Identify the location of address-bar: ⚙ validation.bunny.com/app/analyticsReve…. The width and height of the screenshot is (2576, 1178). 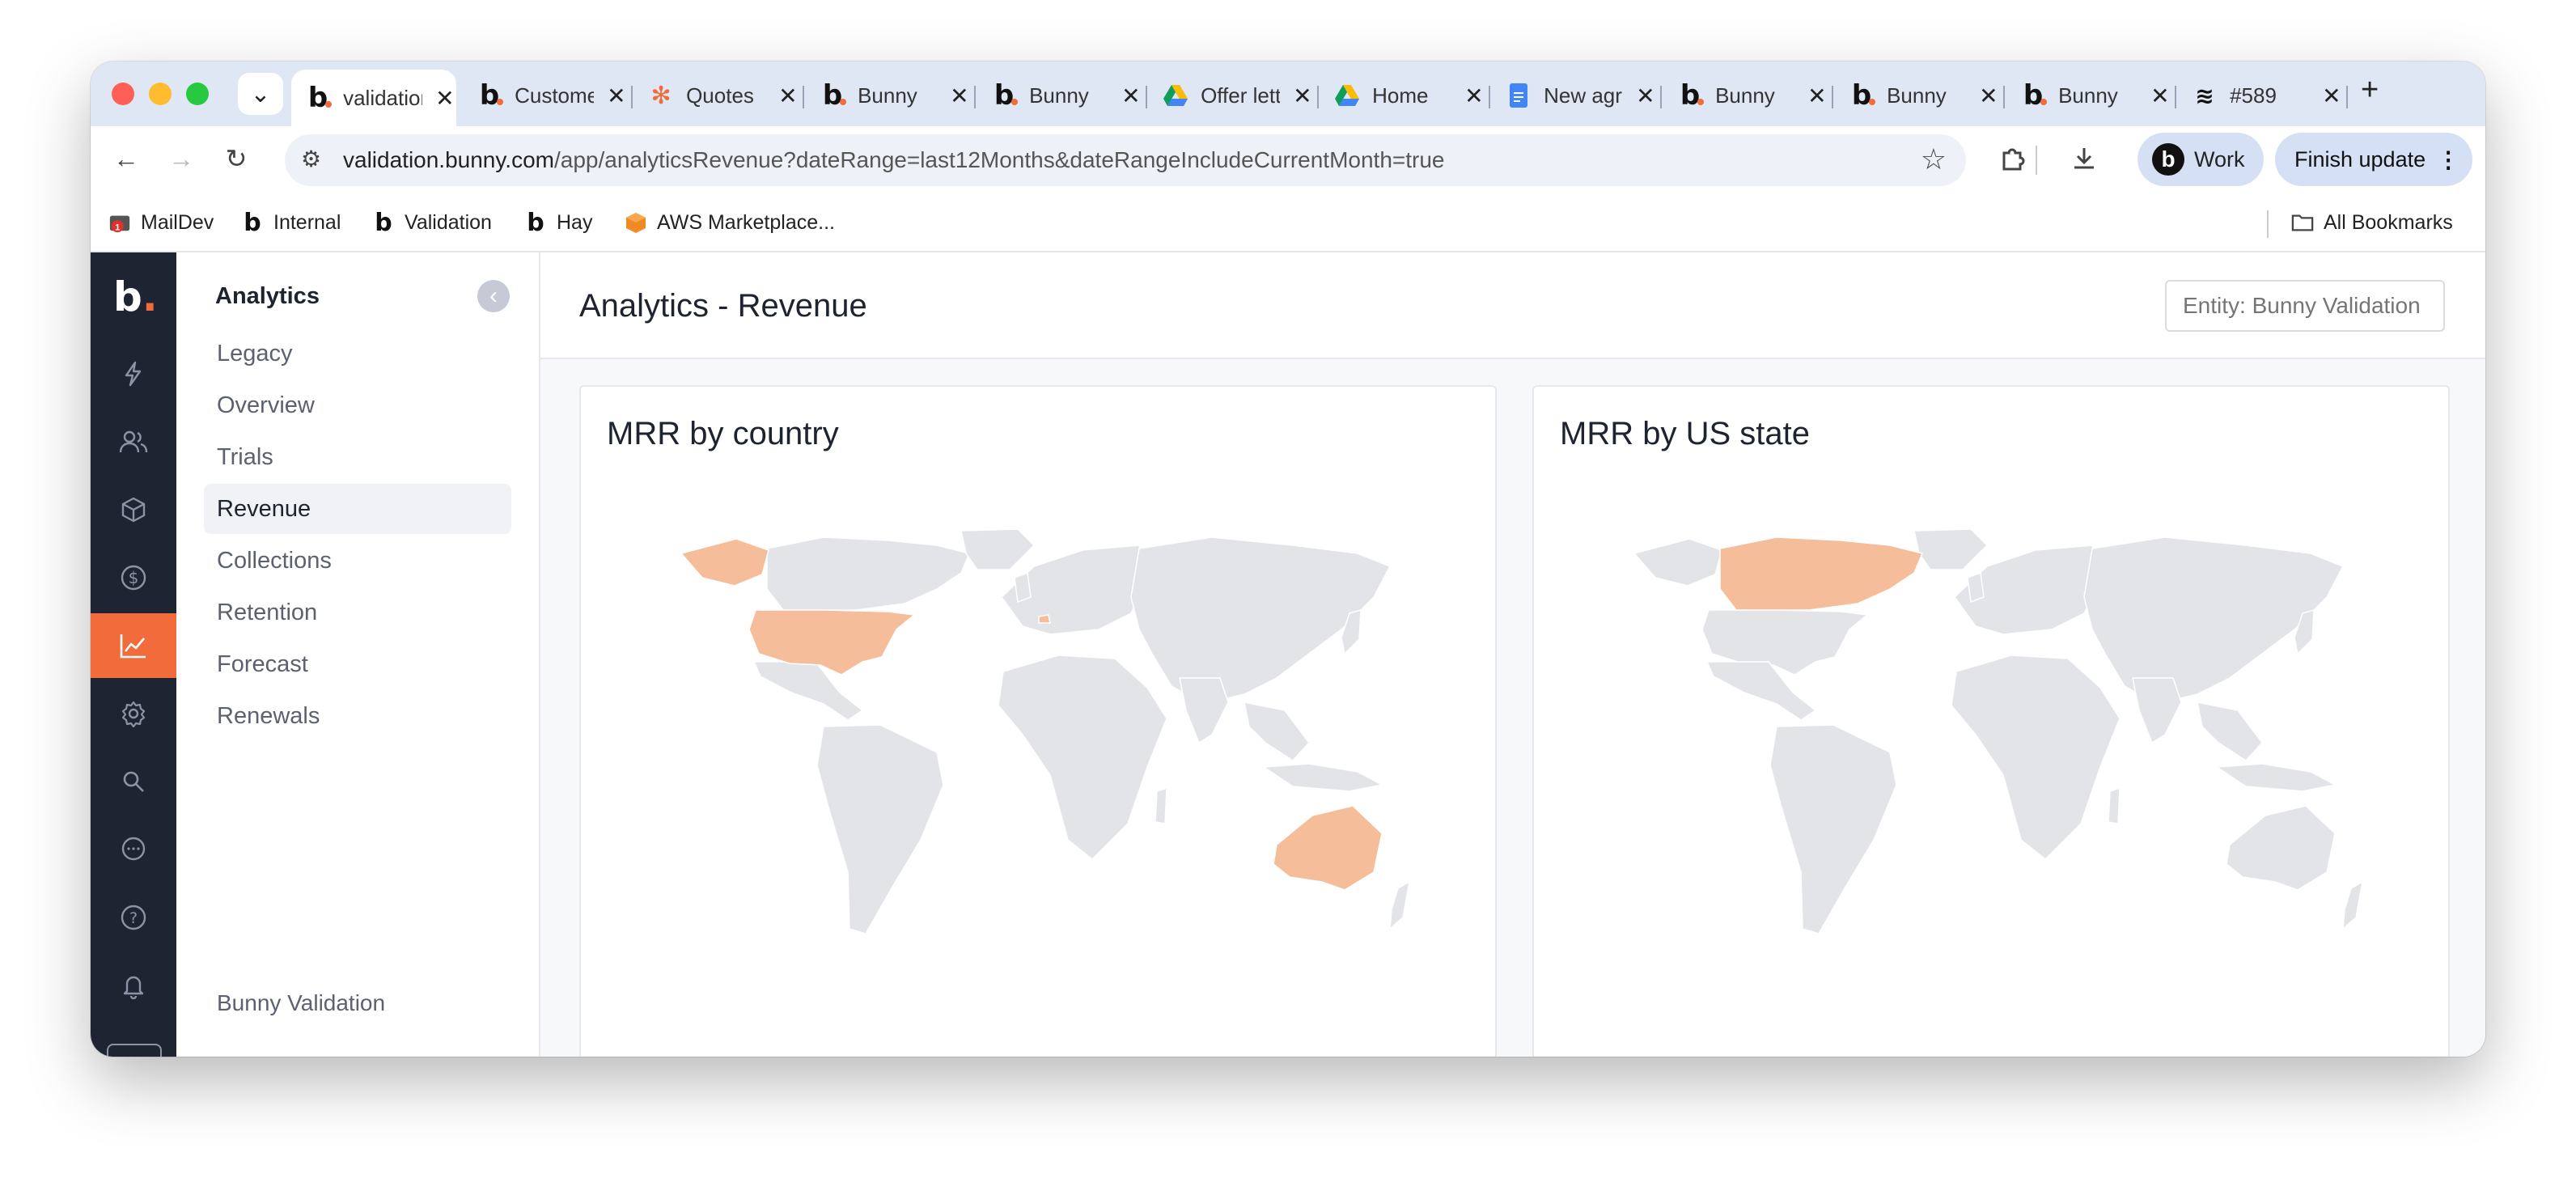
(1125, 160).